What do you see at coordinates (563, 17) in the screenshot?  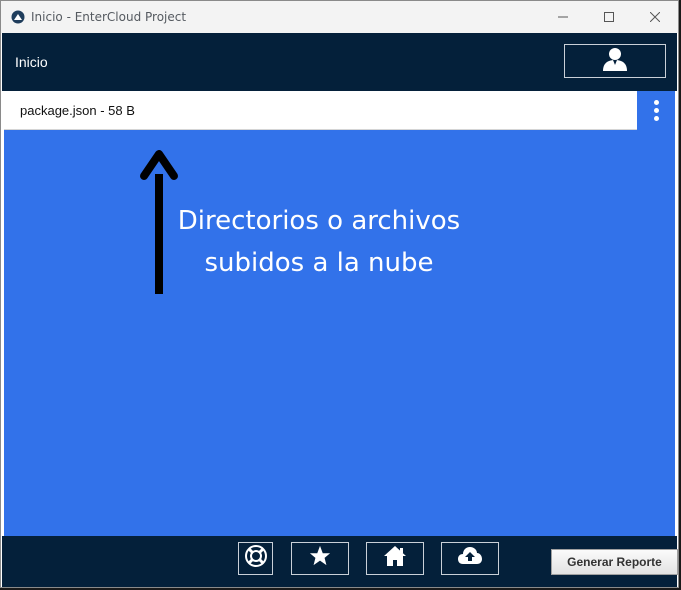 I see `minimize-button` at bounding box center [563, 17].